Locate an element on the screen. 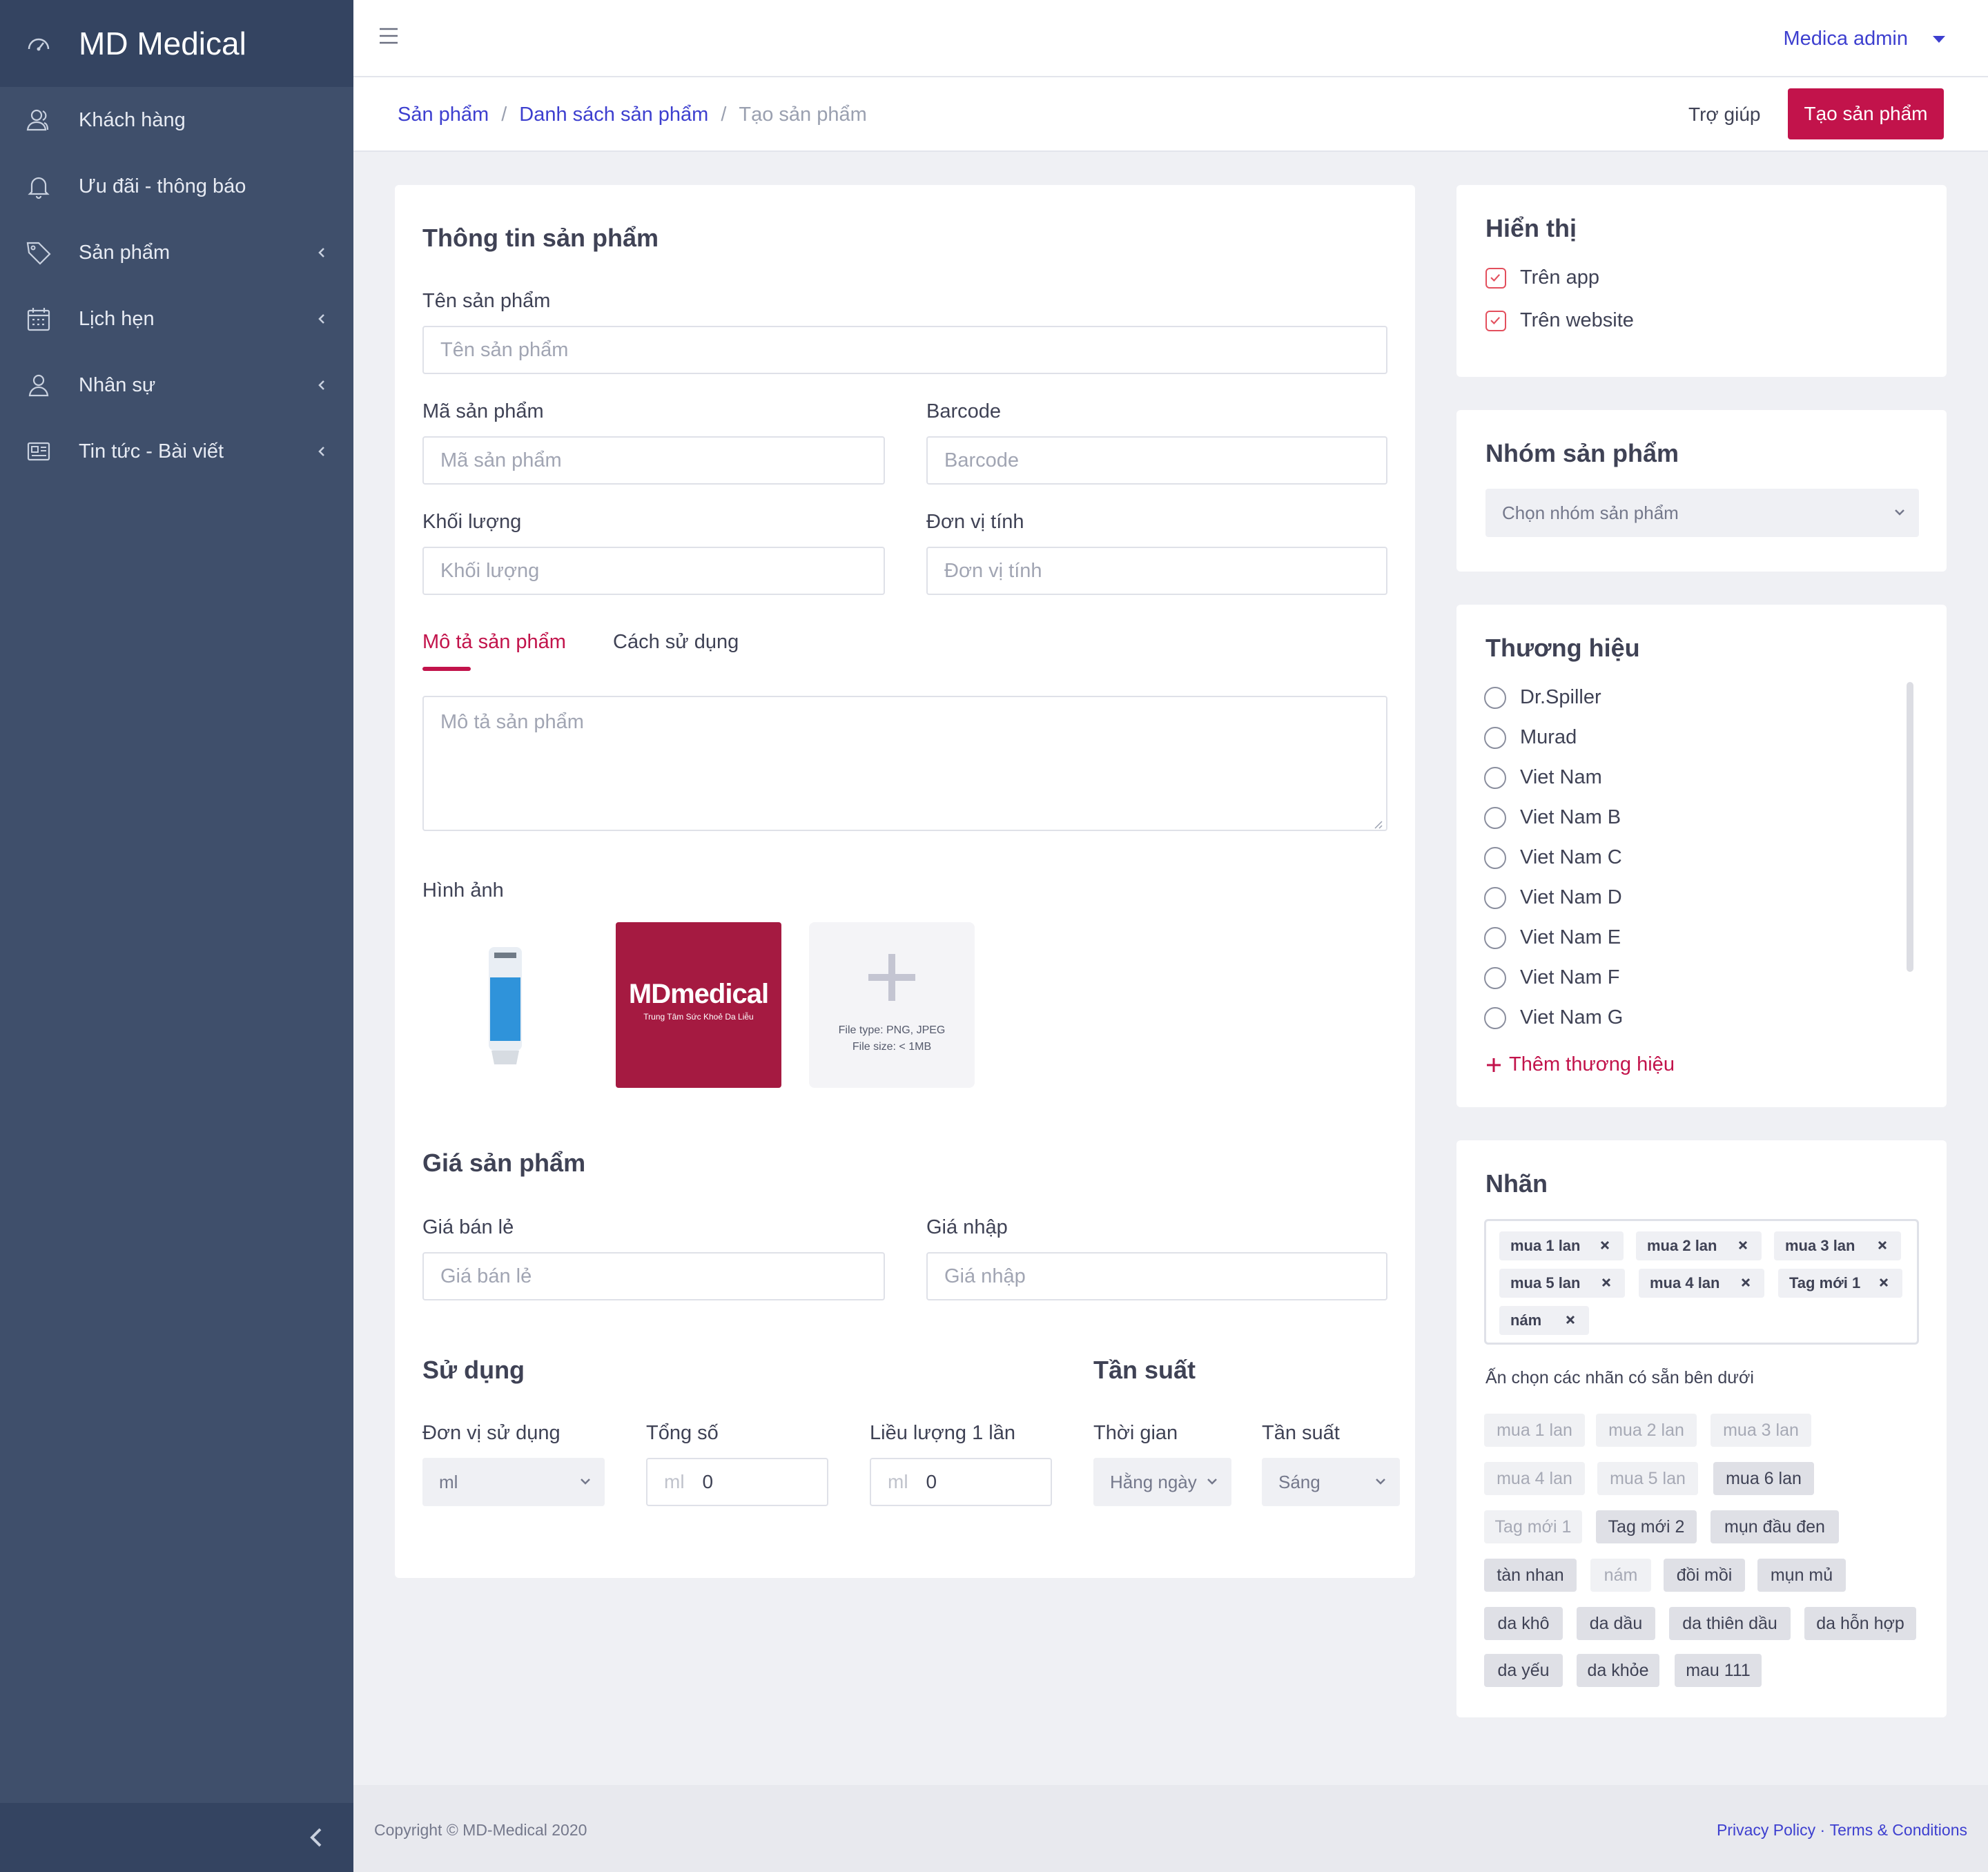  upload-file-type-hint: File type: PNG, JPEG is located at coordinates (892, 1030).